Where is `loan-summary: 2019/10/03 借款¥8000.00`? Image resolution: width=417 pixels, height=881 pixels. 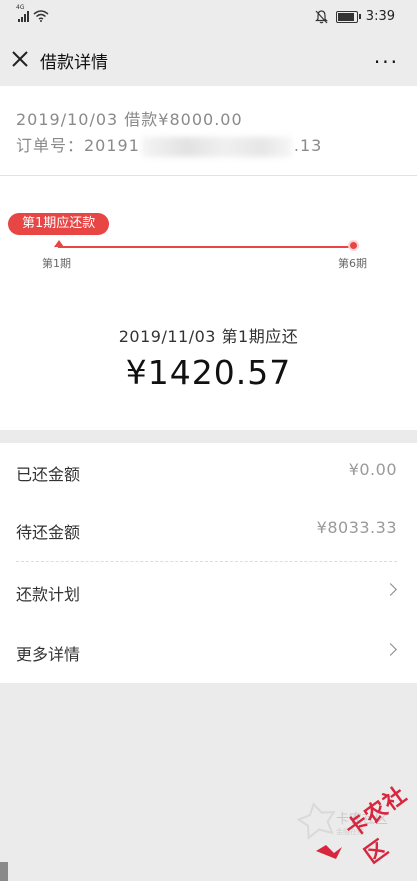
loan-summary: 2019/10/03 借款¥8000.00 is located at coordinates (129, 119).